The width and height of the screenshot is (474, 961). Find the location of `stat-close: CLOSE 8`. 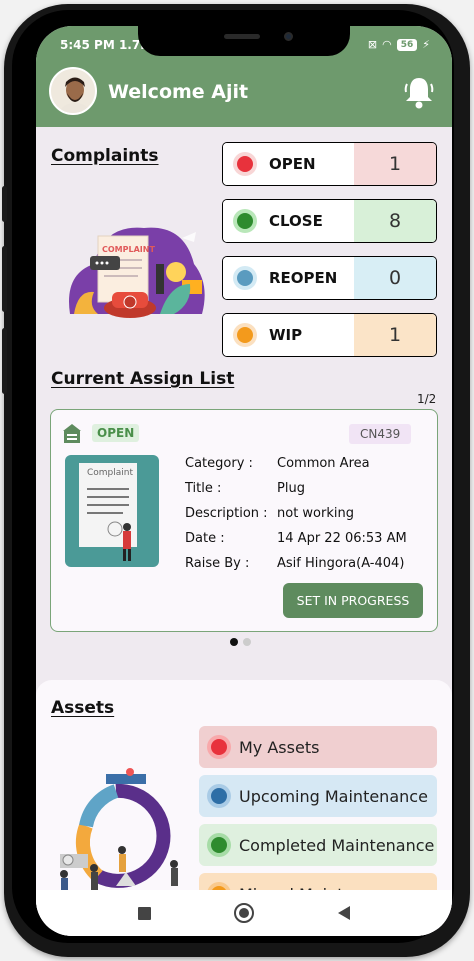

stat-close: CLOSE 8 is located at coordinates (329, 221).